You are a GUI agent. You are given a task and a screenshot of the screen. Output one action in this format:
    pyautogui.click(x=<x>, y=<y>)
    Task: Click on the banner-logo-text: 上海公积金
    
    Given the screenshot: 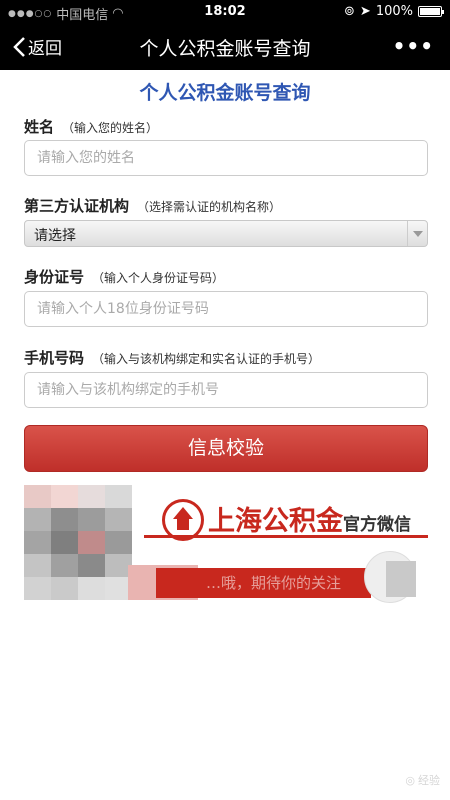 What is the action you would take?
    pyautogui.click(x=275, y=521)
    